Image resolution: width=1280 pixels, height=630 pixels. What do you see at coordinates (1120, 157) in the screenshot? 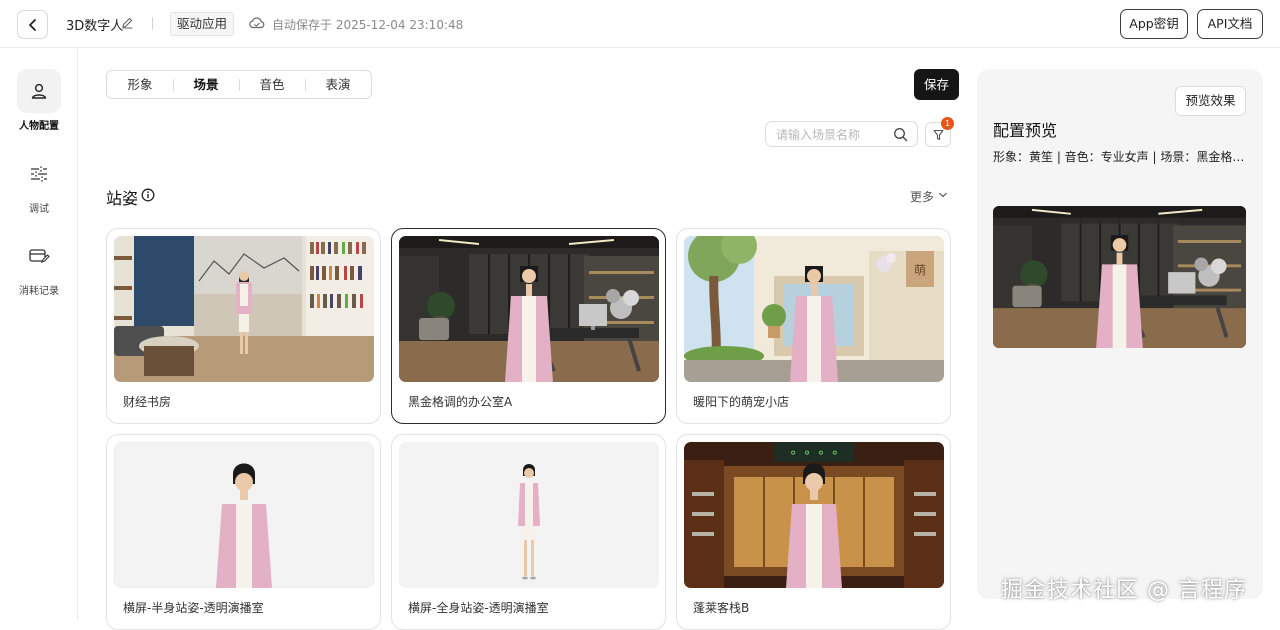
I see `preview-summary: 形象：黄笙 | 音色：专业女声 | 场景：黑金格调的办公室A` at bounding box center [1120, 157].